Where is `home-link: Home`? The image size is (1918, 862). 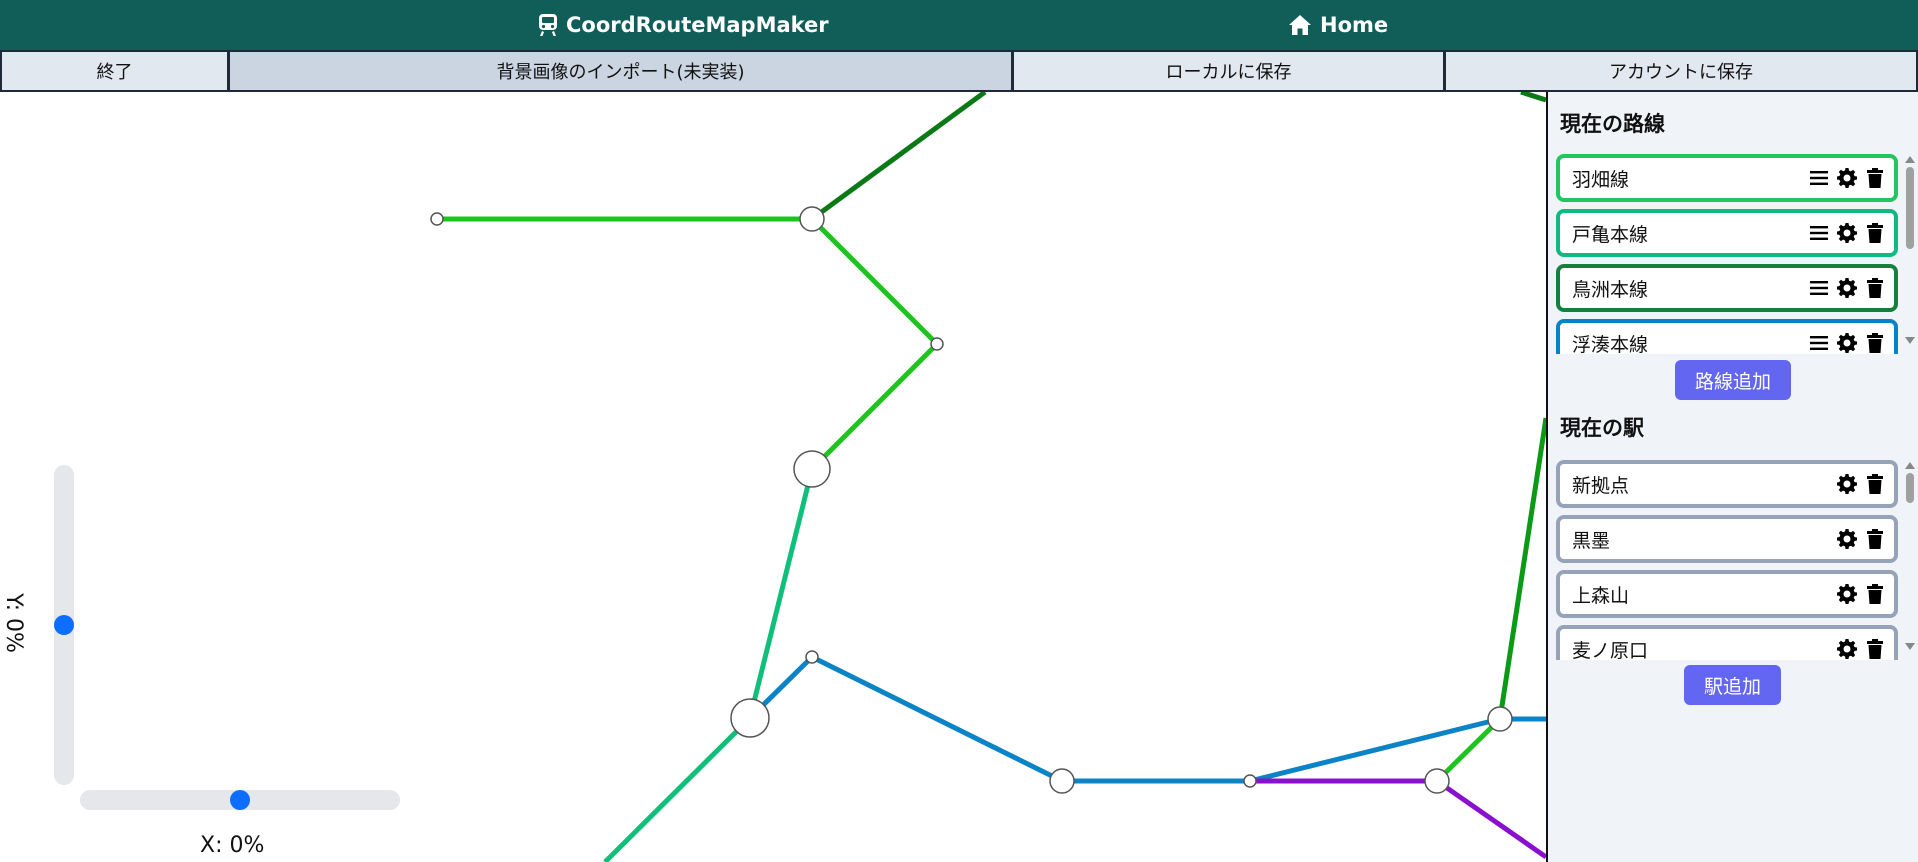 home-link: Home is located at coordinates (1338, 25).